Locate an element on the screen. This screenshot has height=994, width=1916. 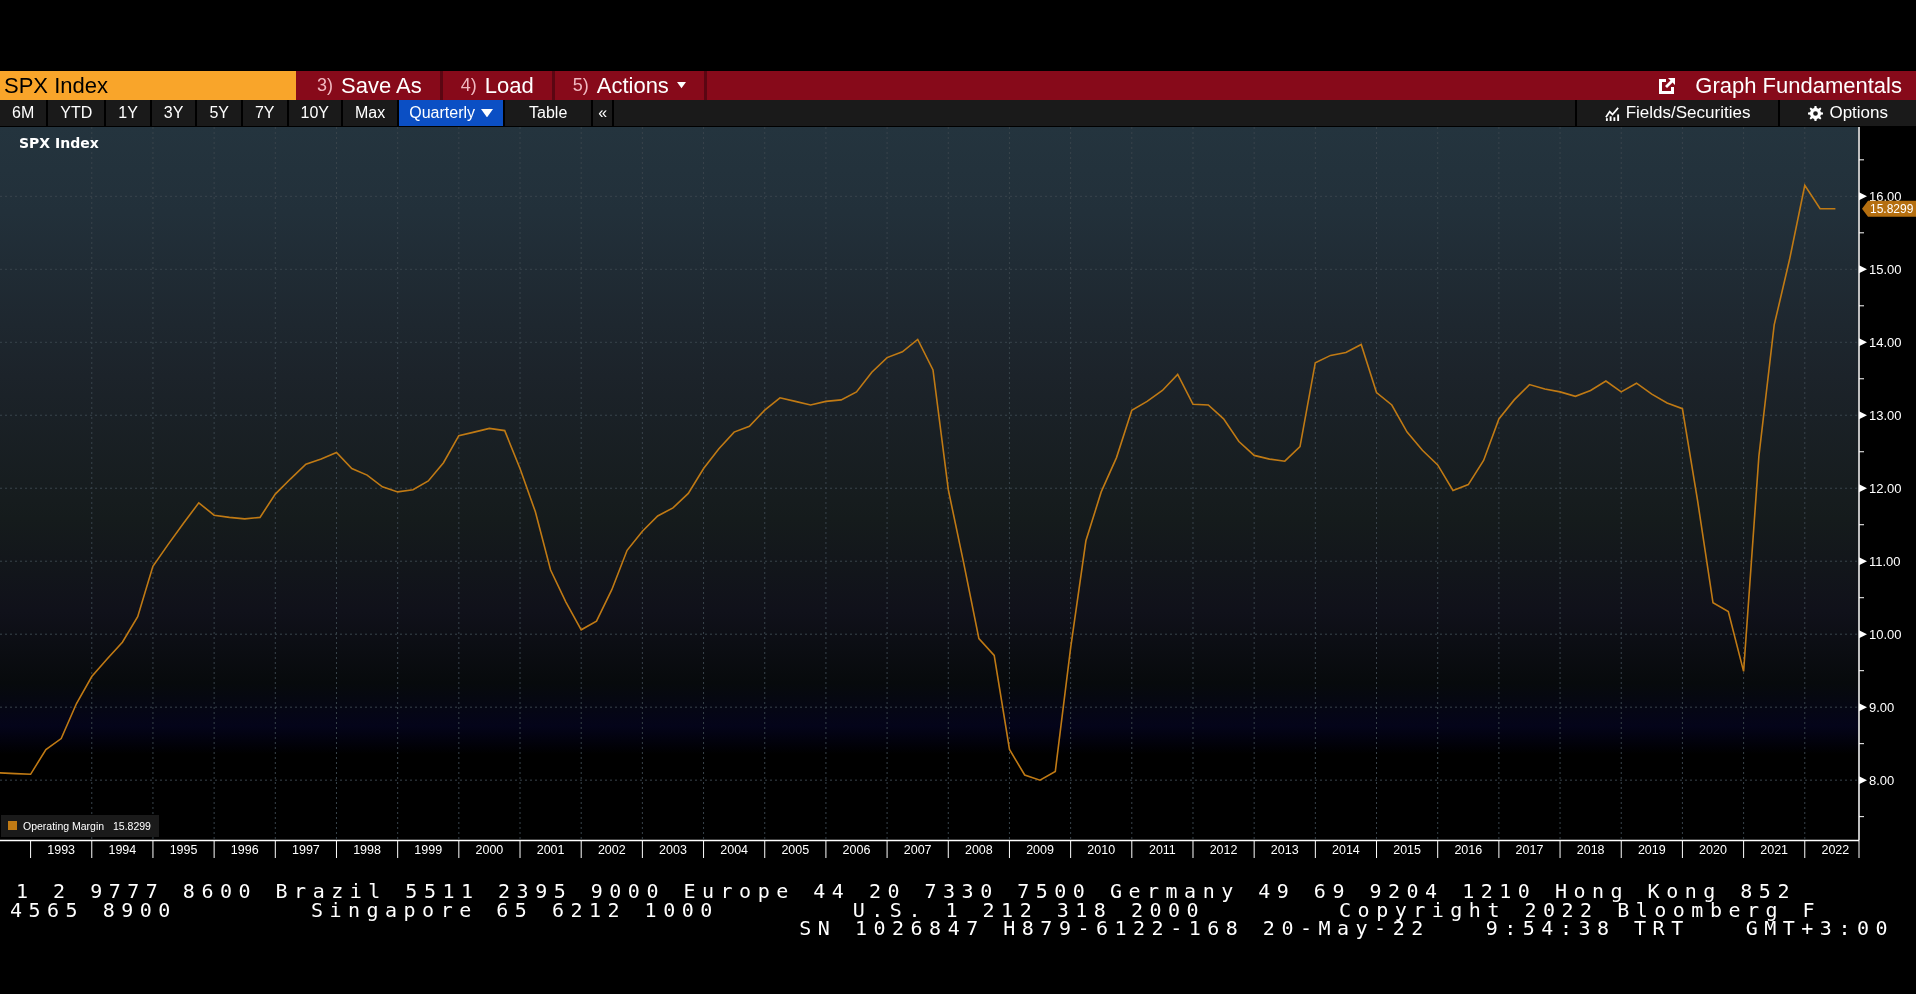
axis-label: 1994 is located at coordinates (122, 850).